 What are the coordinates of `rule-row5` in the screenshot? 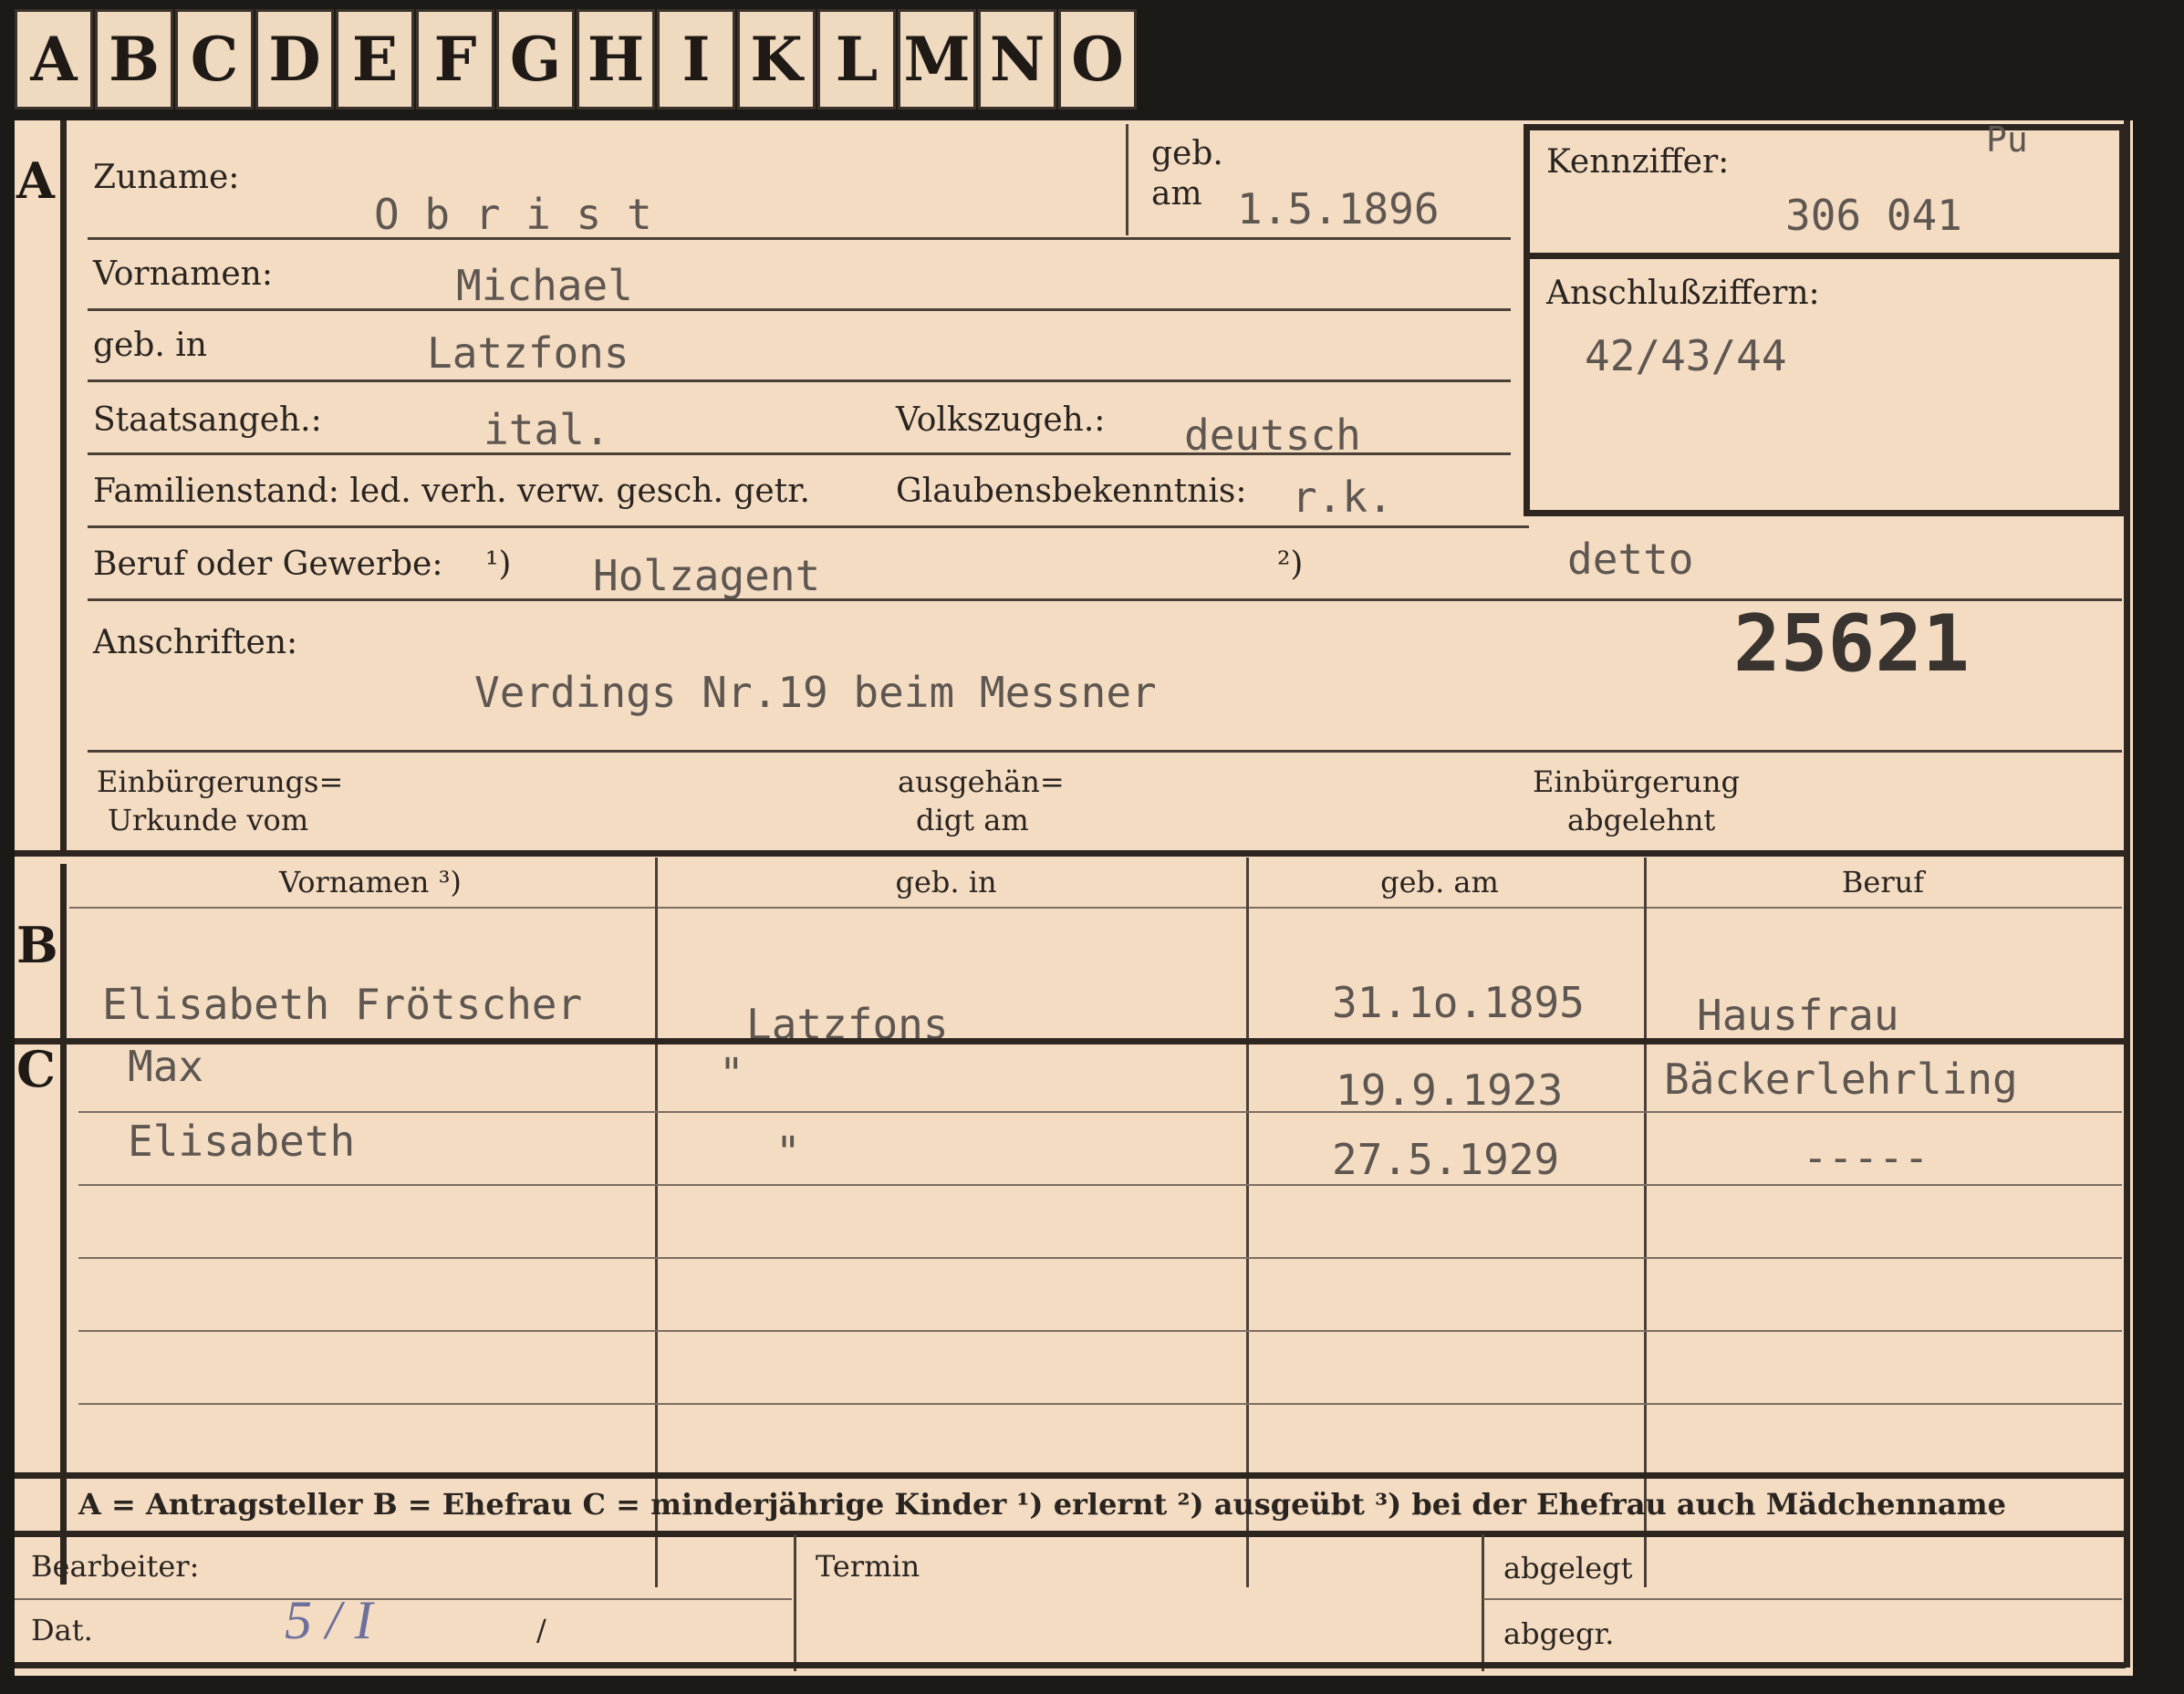 It's located at (808, 526).